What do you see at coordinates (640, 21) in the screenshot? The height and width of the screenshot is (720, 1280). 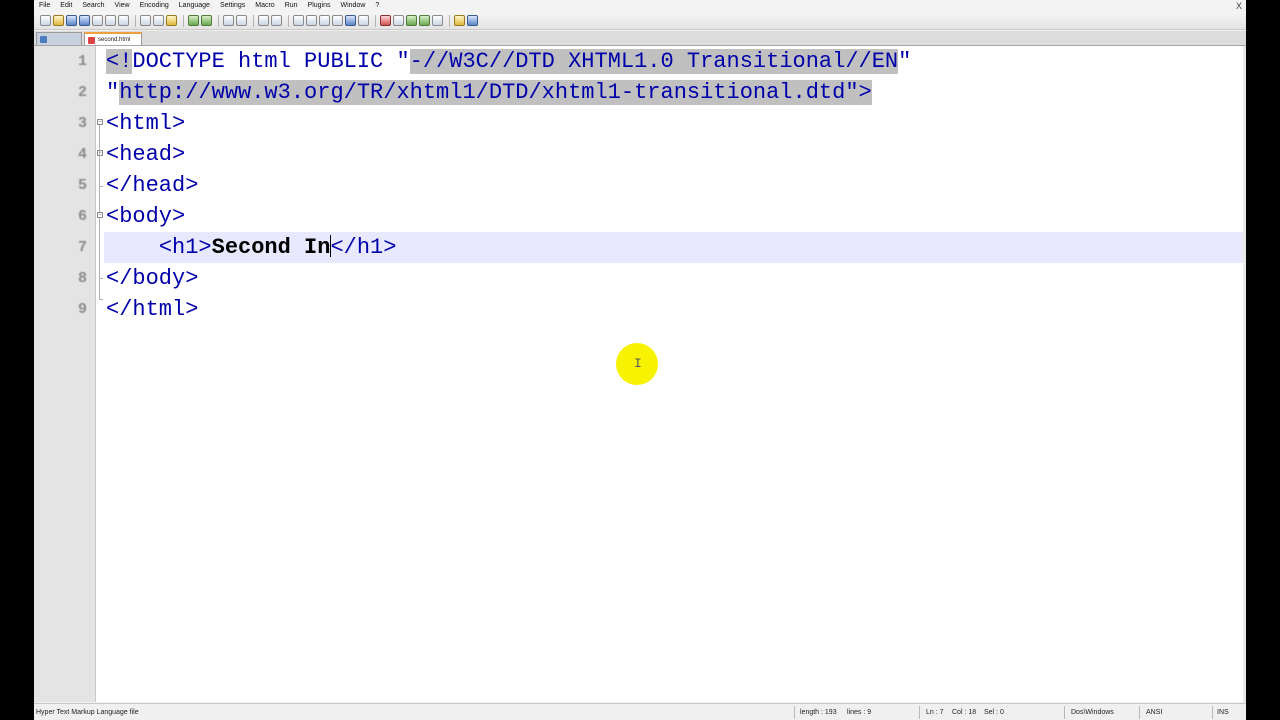 I see `toolbar` at bounding box center [640, 21].